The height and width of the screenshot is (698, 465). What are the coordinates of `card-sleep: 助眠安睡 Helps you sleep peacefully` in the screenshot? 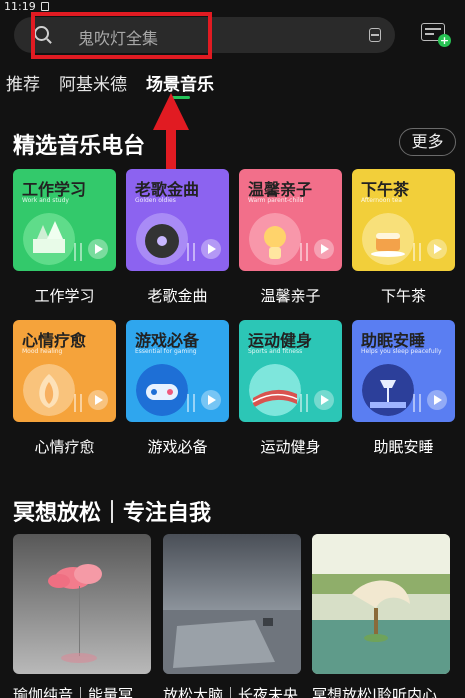 It's located at (403, 371).